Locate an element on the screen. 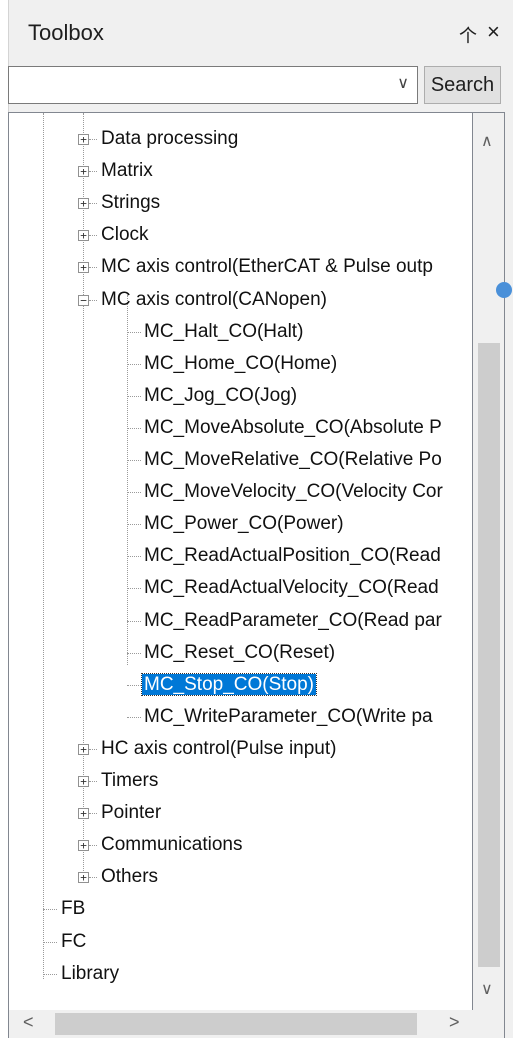 The image size is (513, 1038). collapse-icon: − is located at coordinates (83, 300).